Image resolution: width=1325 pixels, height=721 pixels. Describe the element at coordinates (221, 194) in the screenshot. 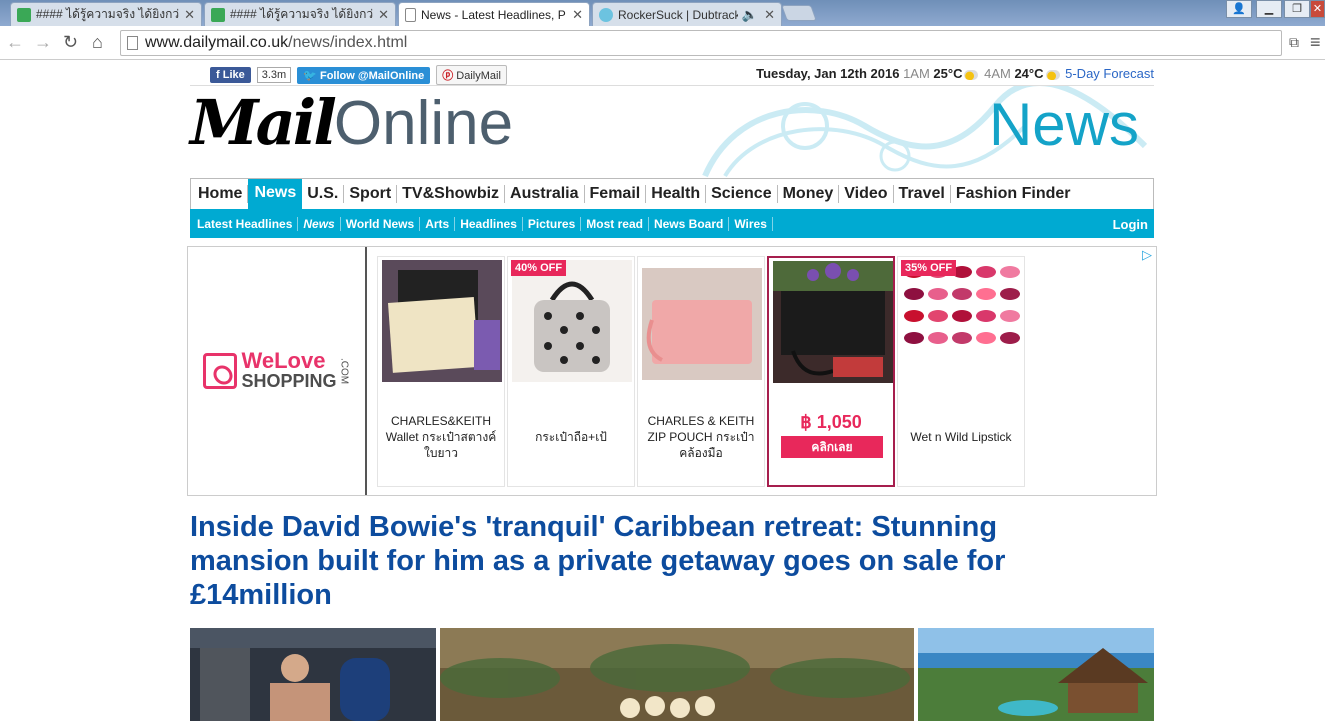

I see `nav-item-home: Home` at that location.